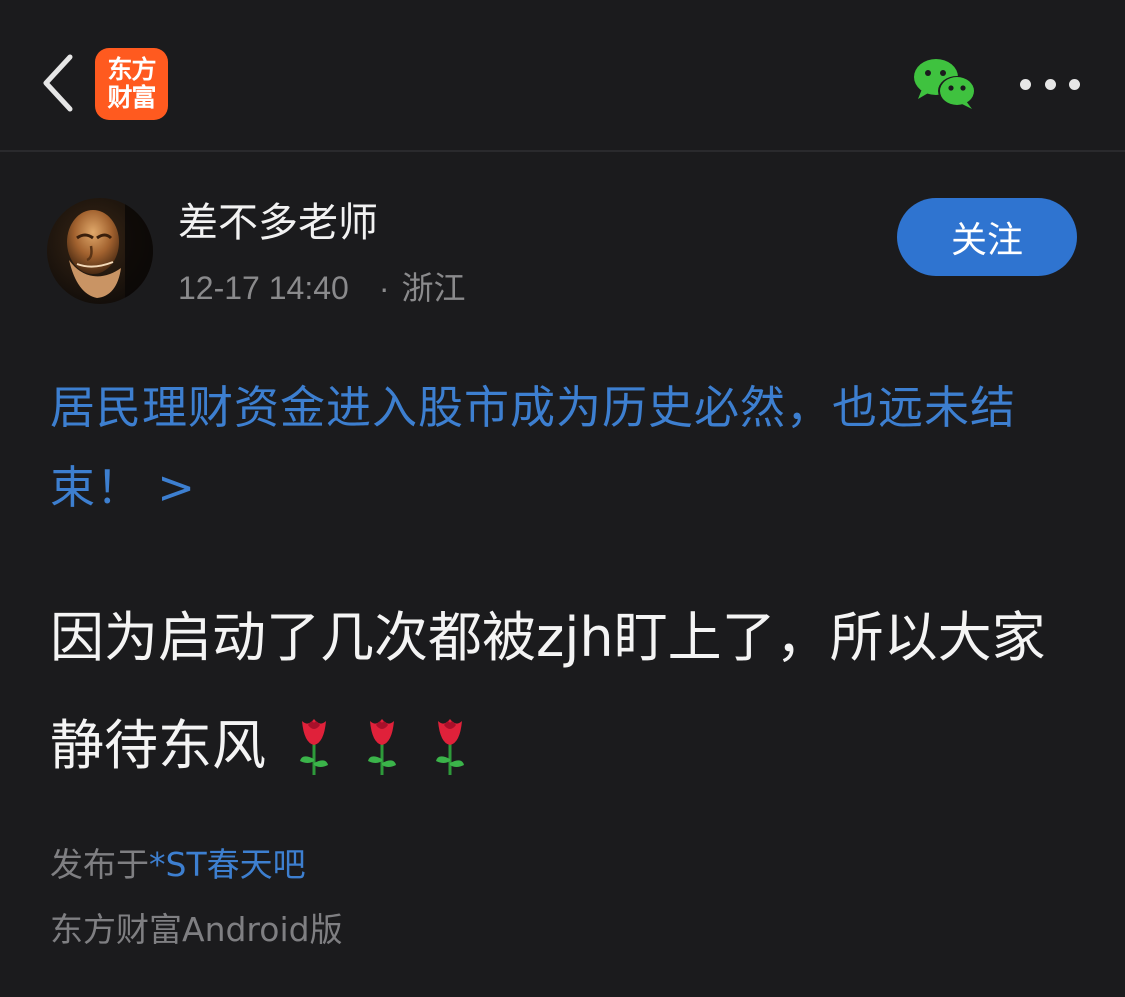 The width and height of the screenshot is (1125, 997). I want to click on eastmoney-logo: 东方 财富, so click(131, 84).